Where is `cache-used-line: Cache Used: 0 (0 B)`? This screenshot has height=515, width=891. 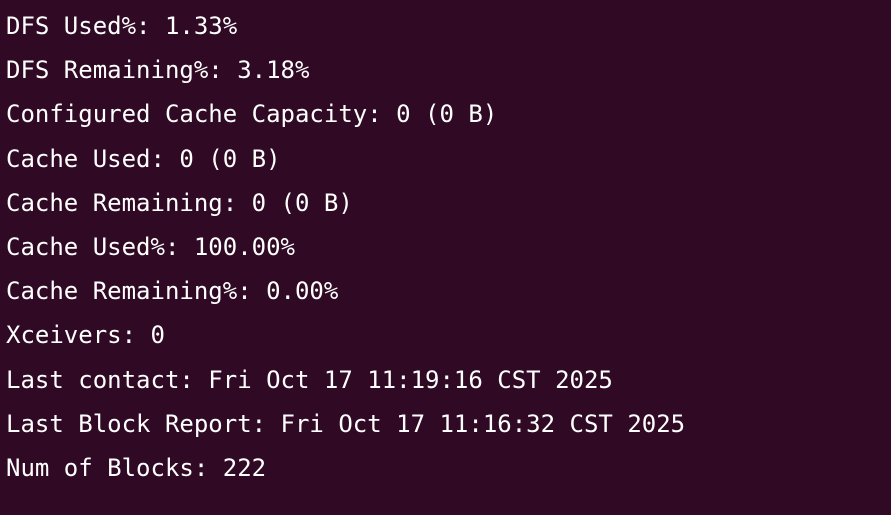 cache-used-line: Cache Used: 0 (0 B) is located at coordinates (143, 158).